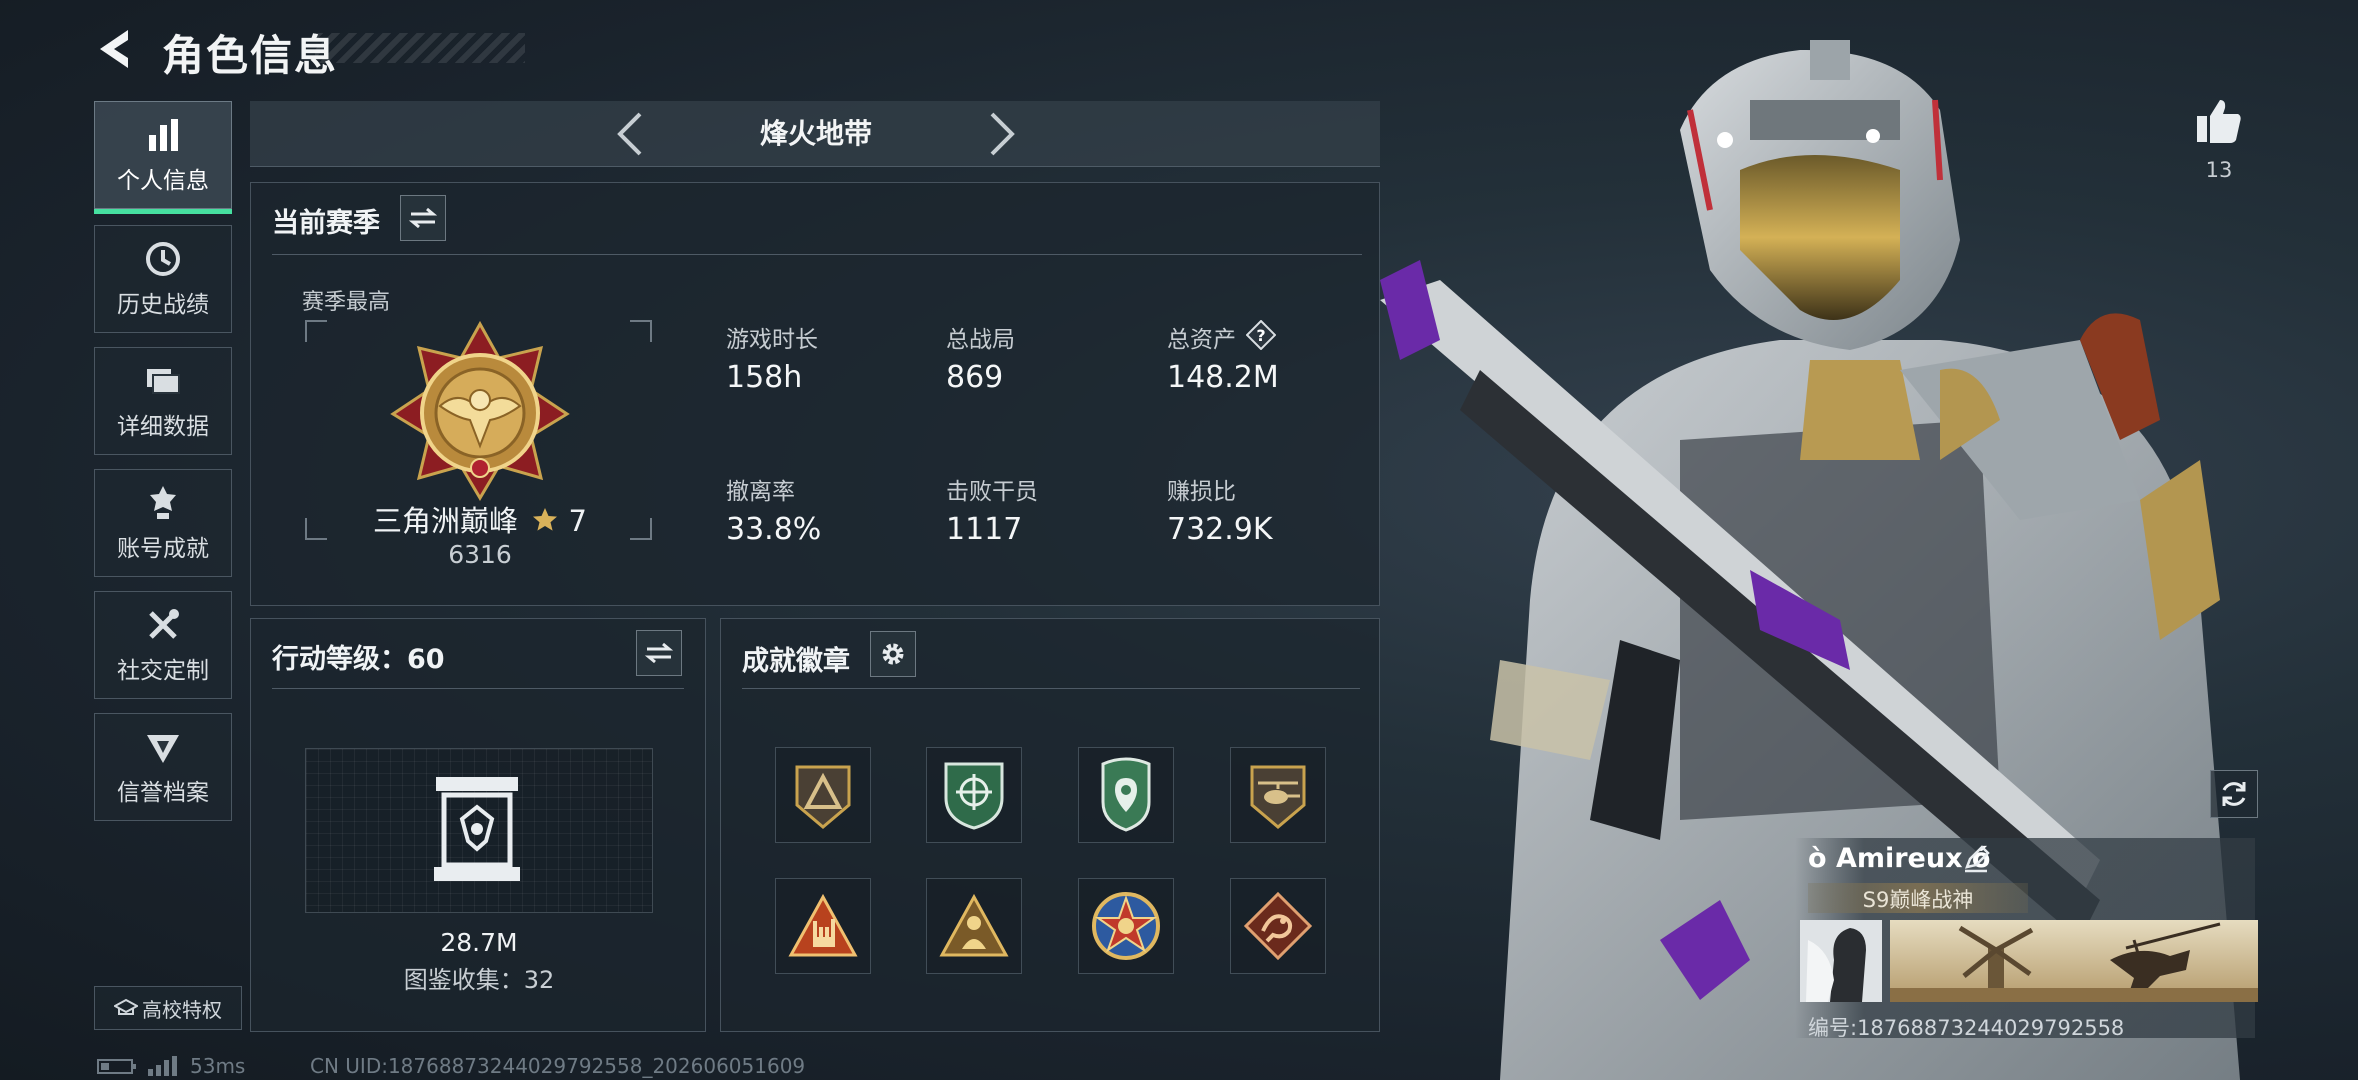 This screenshot has width=2358, height=1080. What do you see at coordinates (420, 48) in the screenshot?
I see `title-decoration` at bounding box center [420, 48].